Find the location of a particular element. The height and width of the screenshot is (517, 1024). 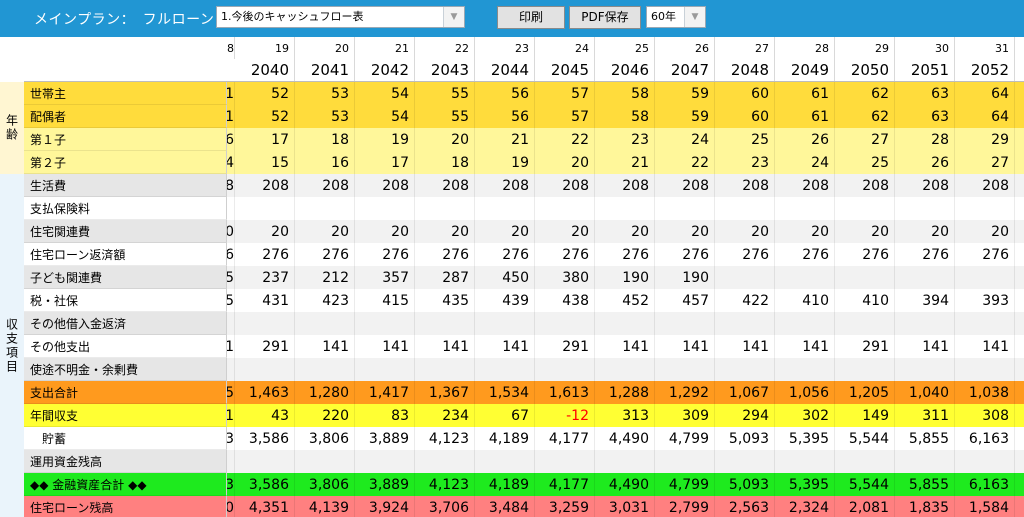

table-cell: 308 is located at coordinates (985, 415).